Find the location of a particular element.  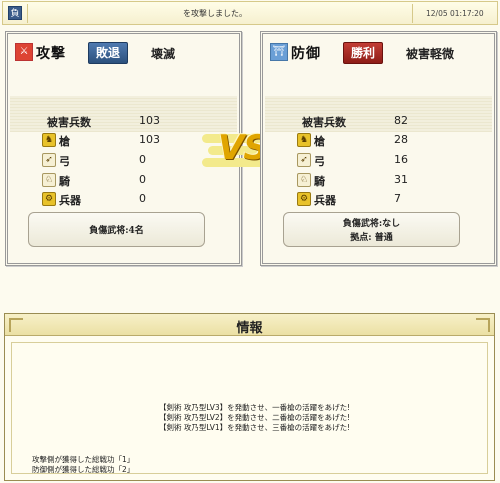

battle-report-header: 負 を攻撃しました。 12/05 01:17:20 is located at coordinates (250, 13).